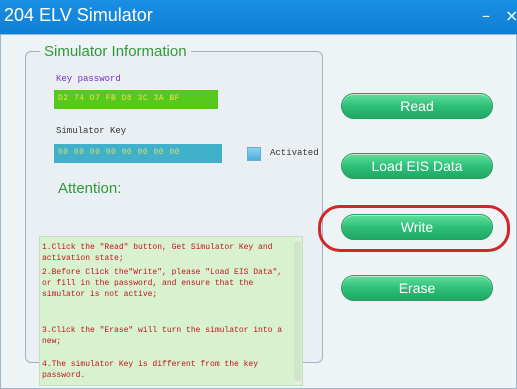  I want to click on key-password-label: Key password, so click(88, 79).